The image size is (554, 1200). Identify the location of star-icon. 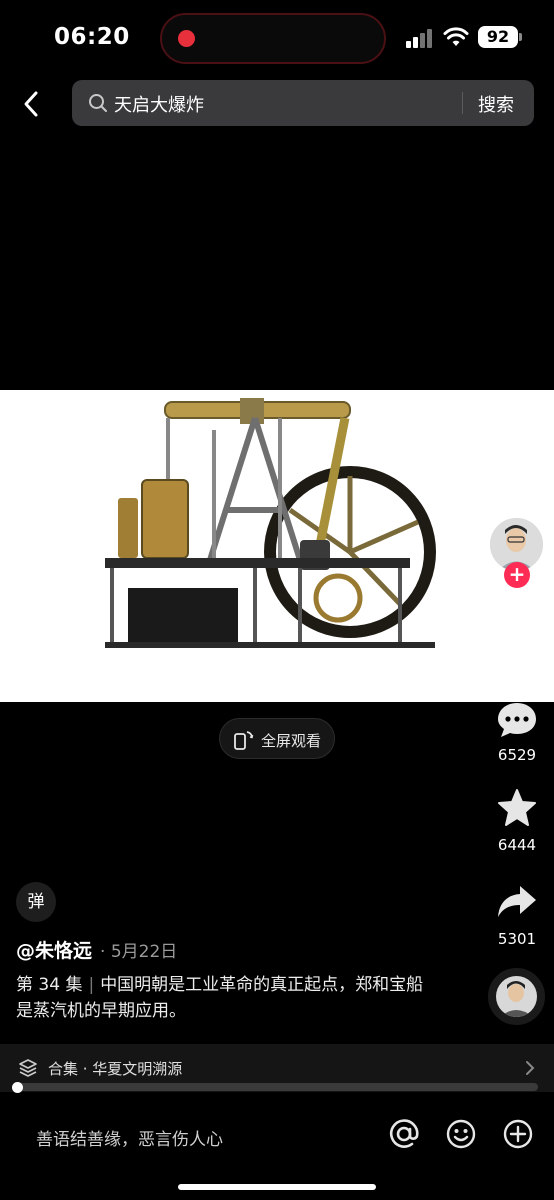
(517, 807).